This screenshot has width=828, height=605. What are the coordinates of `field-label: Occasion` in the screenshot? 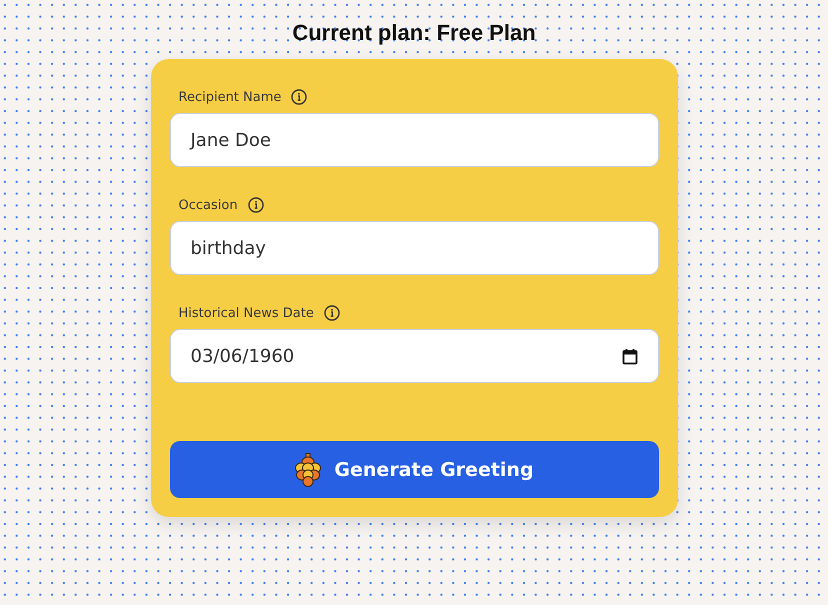 It's located at (208, 205).